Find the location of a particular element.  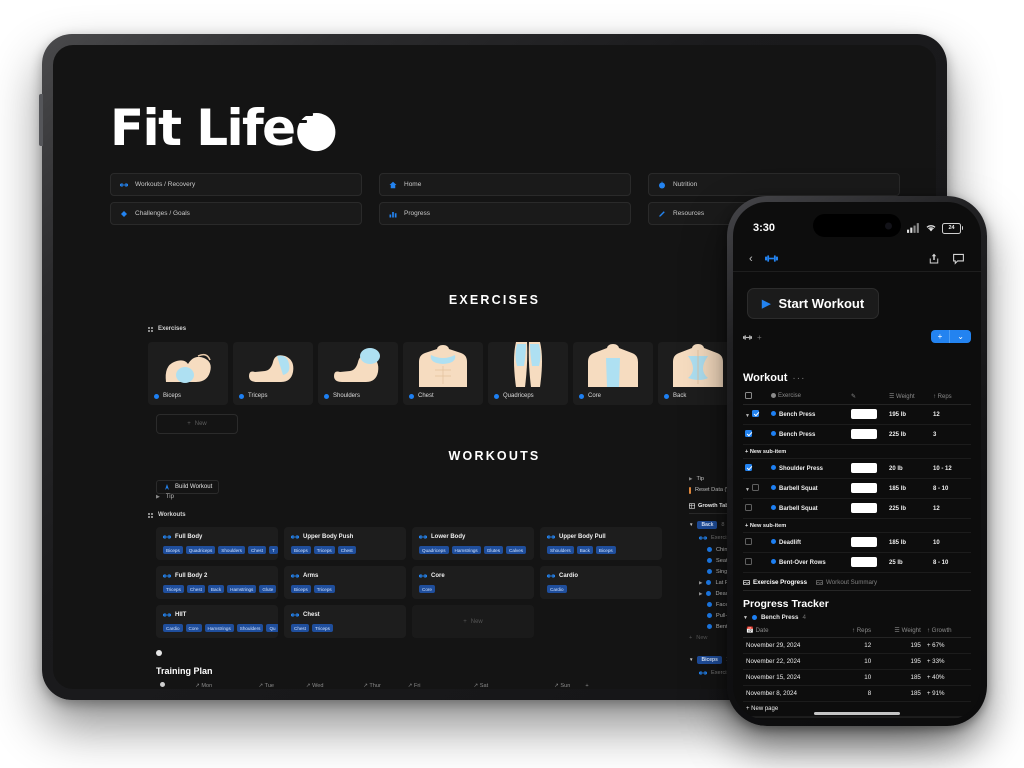

table-row: Deadlift 185 lb 10 is located at coordinates (857, 542).